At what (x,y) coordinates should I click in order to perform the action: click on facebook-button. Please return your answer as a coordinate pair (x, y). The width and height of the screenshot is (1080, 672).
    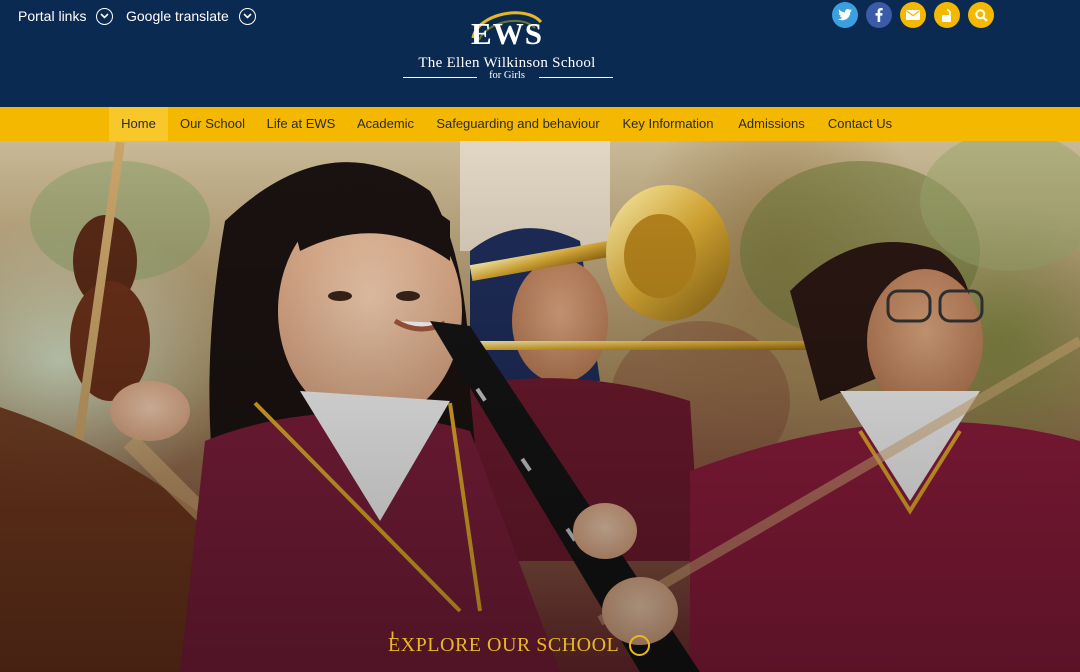
    Looking at the image, I should click on (879, 15).